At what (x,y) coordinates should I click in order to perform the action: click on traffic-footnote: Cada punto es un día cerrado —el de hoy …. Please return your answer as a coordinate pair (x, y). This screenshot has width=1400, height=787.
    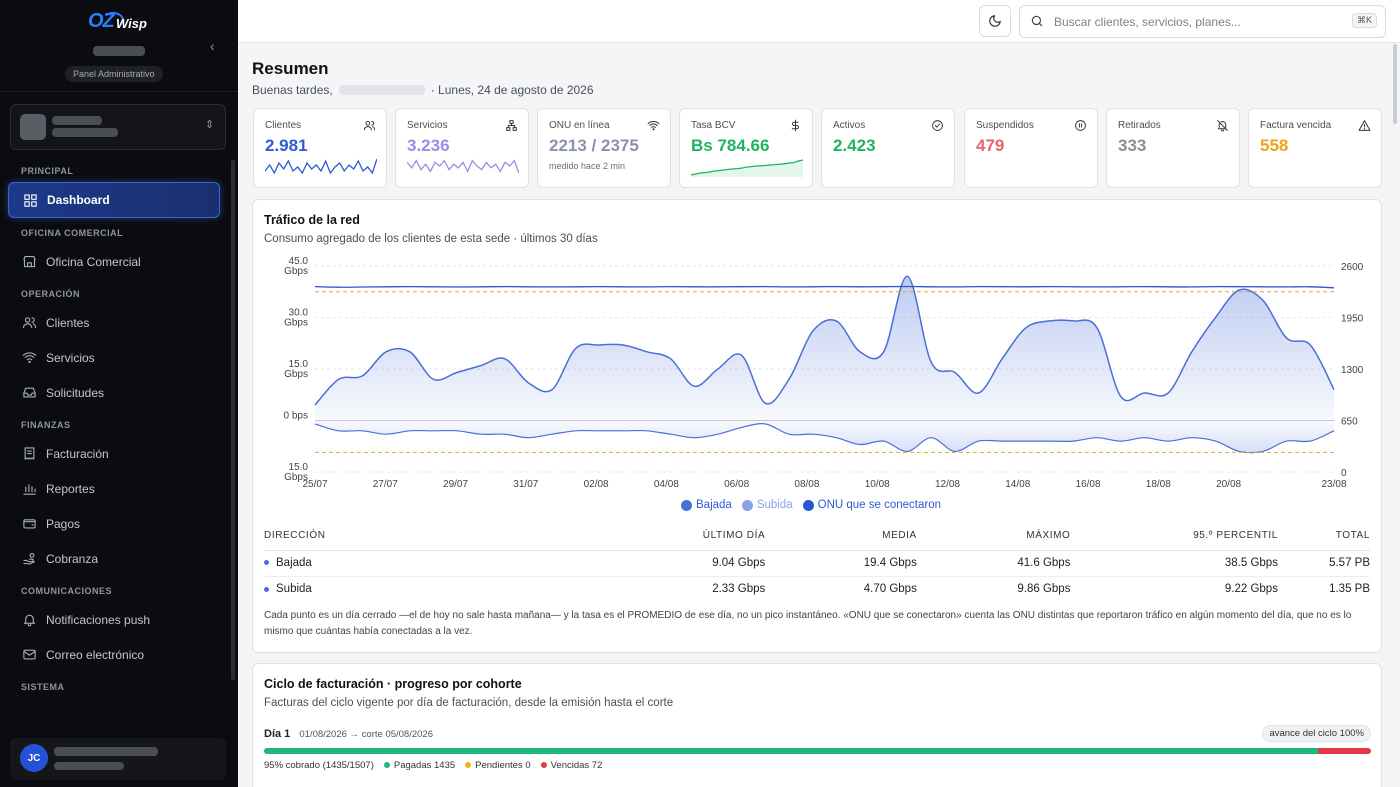
    Looking at the image, I should click on (808, 623).